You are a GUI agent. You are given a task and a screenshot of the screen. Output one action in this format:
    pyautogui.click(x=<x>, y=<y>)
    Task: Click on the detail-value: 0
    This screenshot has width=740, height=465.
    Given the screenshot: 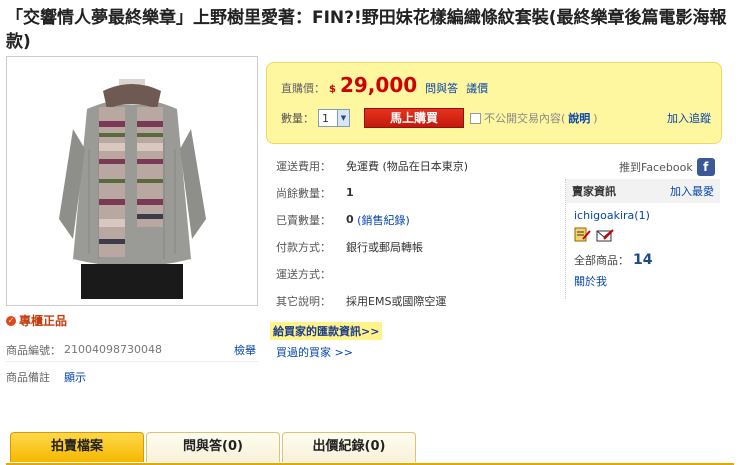 What is the action you would take?
    pyautogui.click(x=350, y=219)
    